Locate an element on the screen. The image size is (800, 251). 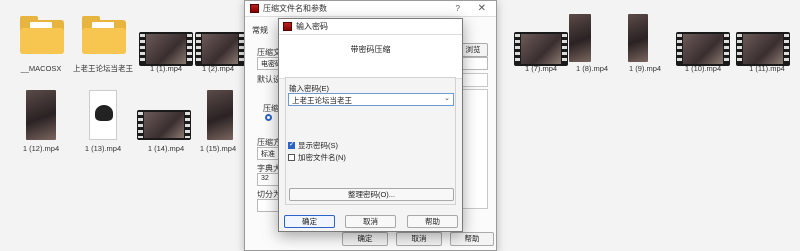
file-label: 1 (9).mp4 is located at coordinates (645, 68).